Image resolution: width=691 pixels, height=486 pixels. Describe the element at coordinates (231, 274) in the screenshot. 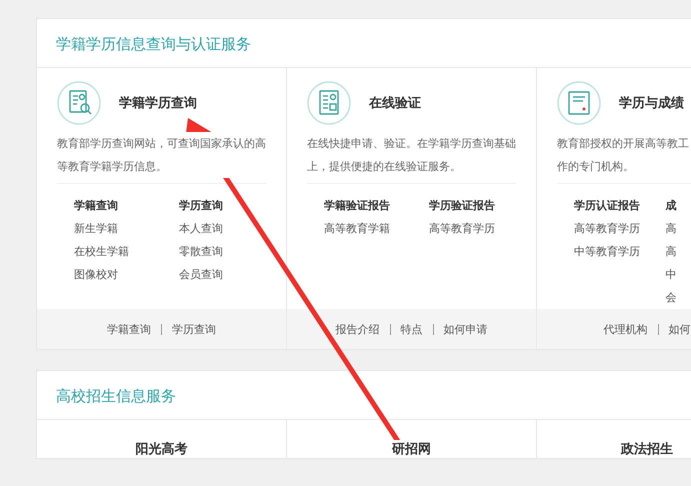

I see `service-link: 会员查询` at that location.